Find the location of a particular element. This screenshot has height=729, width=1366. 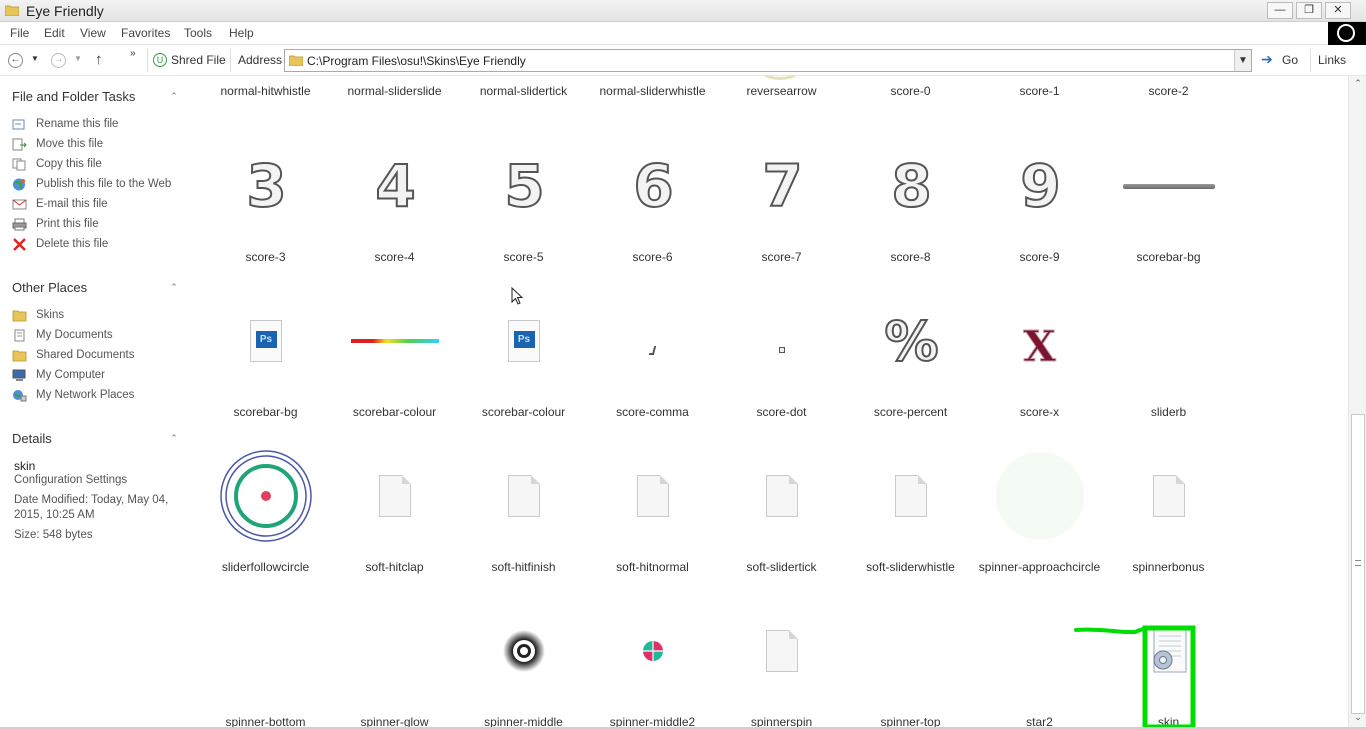

file-item: spinnerbonus is located at coordinates (1168, 511).